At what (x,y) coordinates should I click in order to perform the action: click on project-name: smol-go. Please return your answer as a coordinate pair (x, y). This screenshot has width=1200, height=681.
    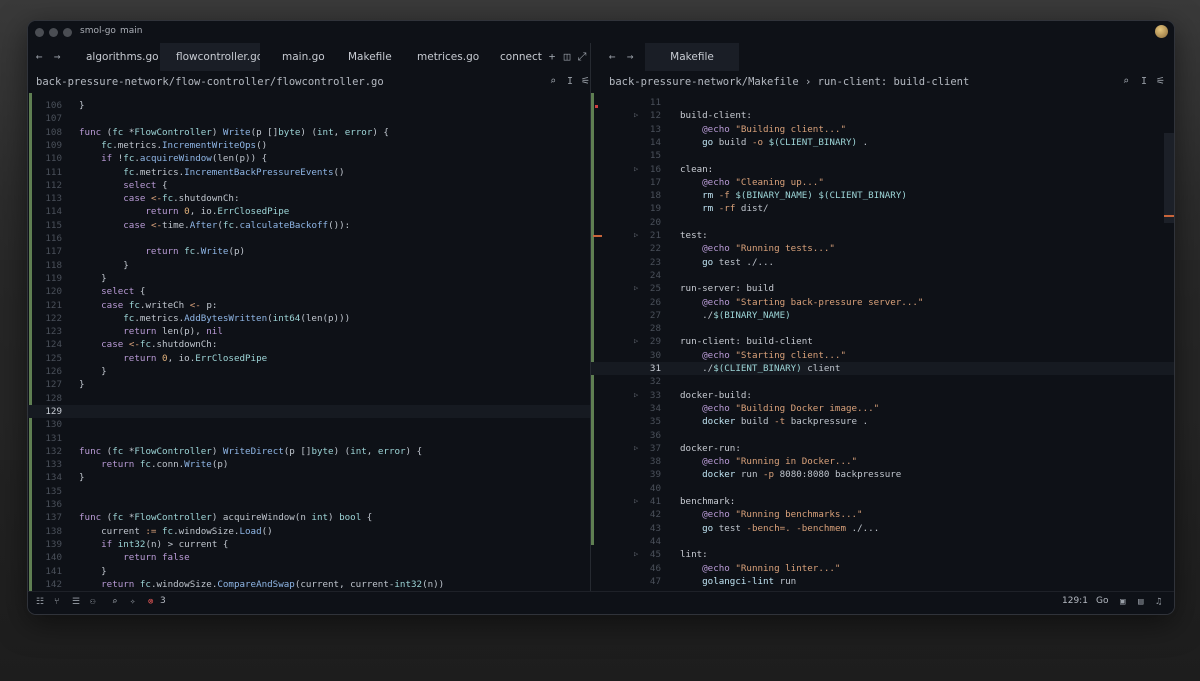
    Looking at the image, I should click on (98, 31).